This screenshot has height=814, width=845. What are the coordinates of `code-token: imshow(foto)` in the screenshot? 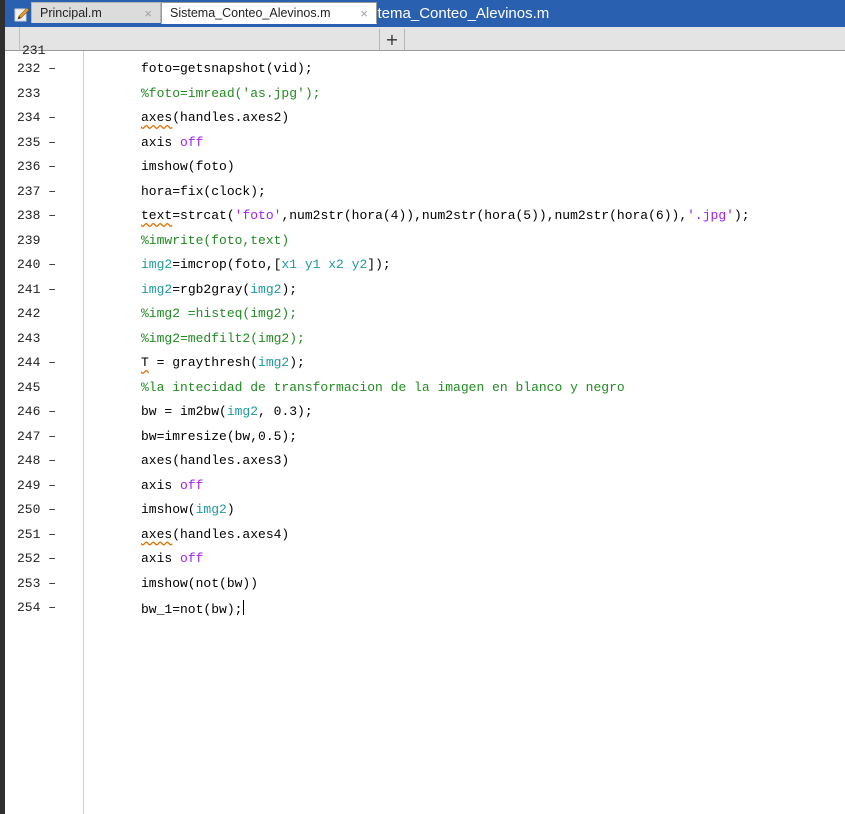 It's located at (188, 166).